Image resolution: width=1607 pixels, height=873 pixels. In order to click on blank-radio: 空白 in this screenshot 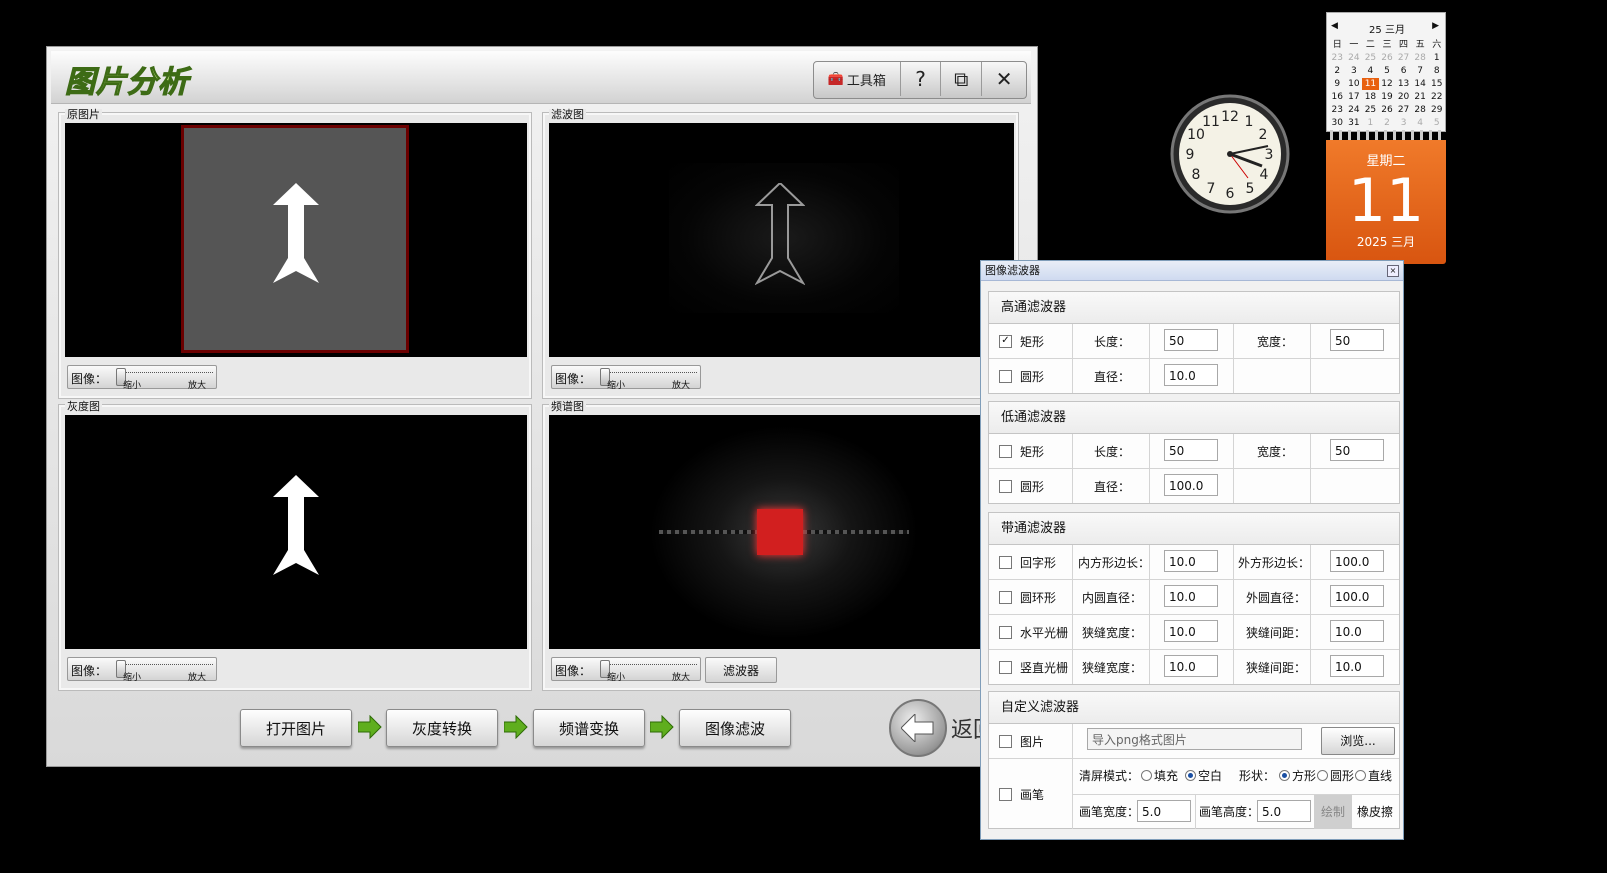, I will do `click(1201, 776)`.